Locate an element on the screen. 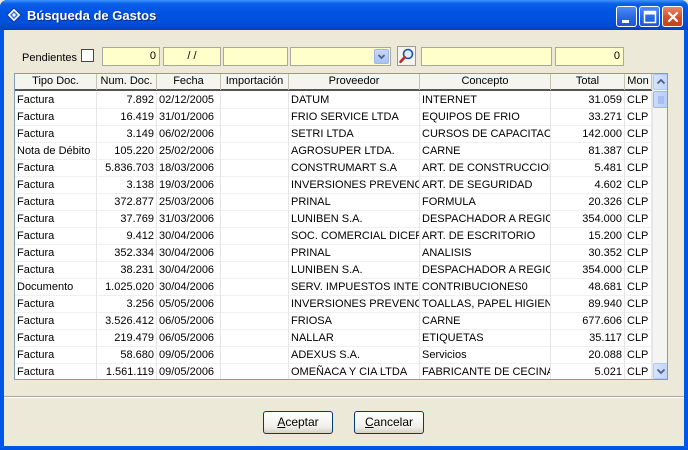 The image size is (688, 450). cancel-button: Cancelar is located at coordinates (389, 422).